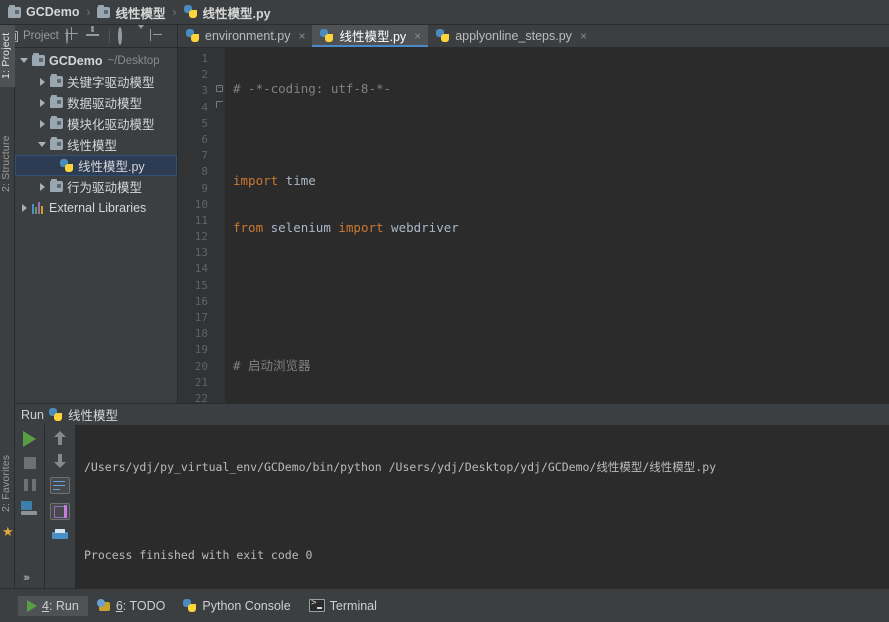 The height and width of the screenshot is (622, 889). Describe the element at coordinates (236, 13) in the screenshot. I see `breadcrumb-label: 线性模型.py` at that location.